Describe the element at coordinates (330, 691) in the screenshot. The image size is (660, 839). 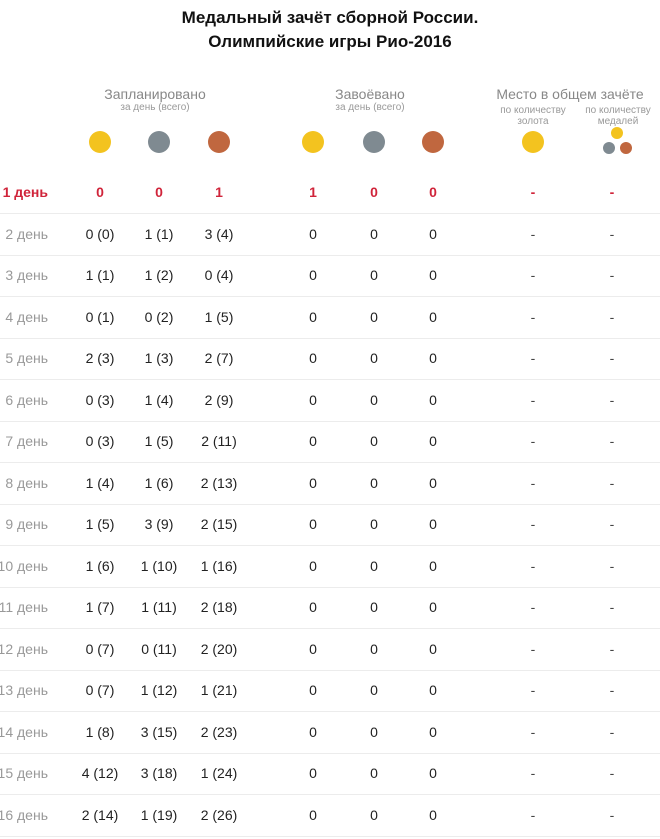
I see `table-row: 13 день 0 (7) 1 (12) 1 (21) 0 0 0 - -` at that location.